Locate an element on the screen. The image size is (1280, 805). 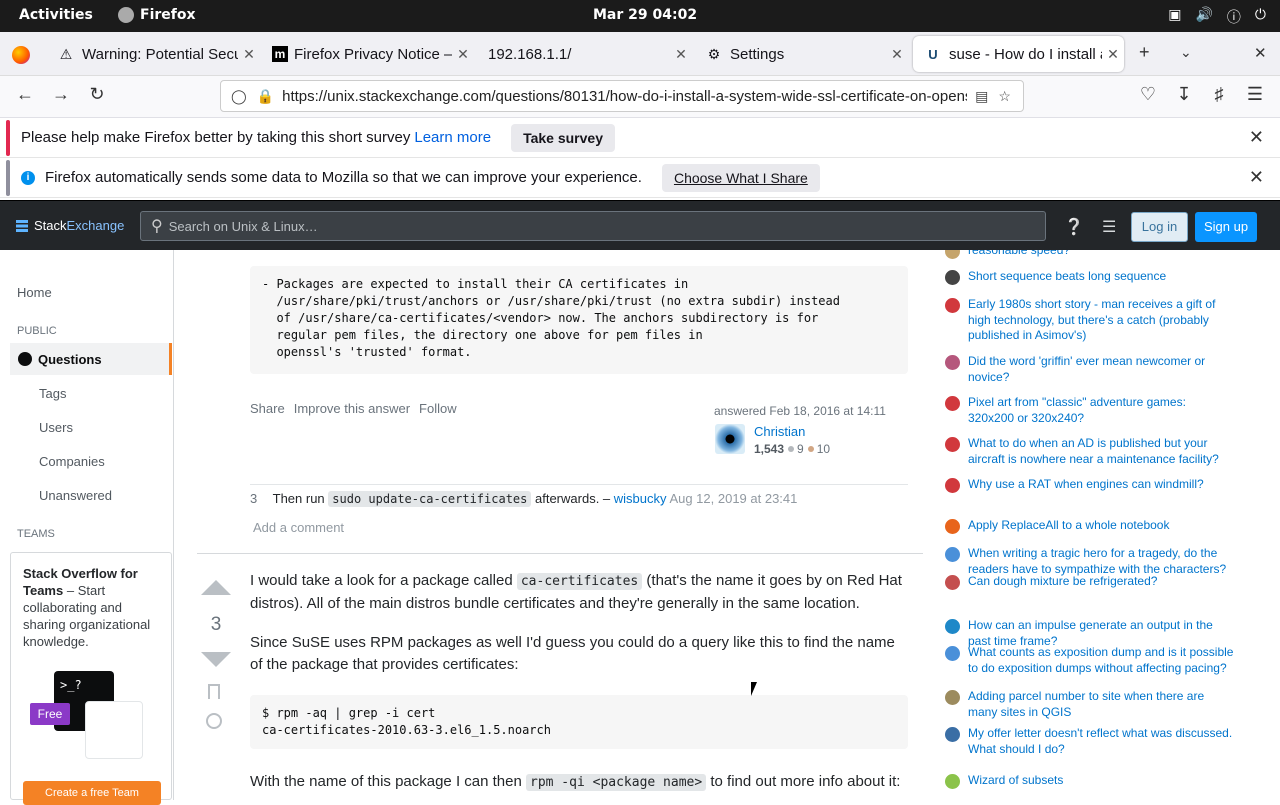
reader-view-icon: ▤ is located at coordinates (981, 96).